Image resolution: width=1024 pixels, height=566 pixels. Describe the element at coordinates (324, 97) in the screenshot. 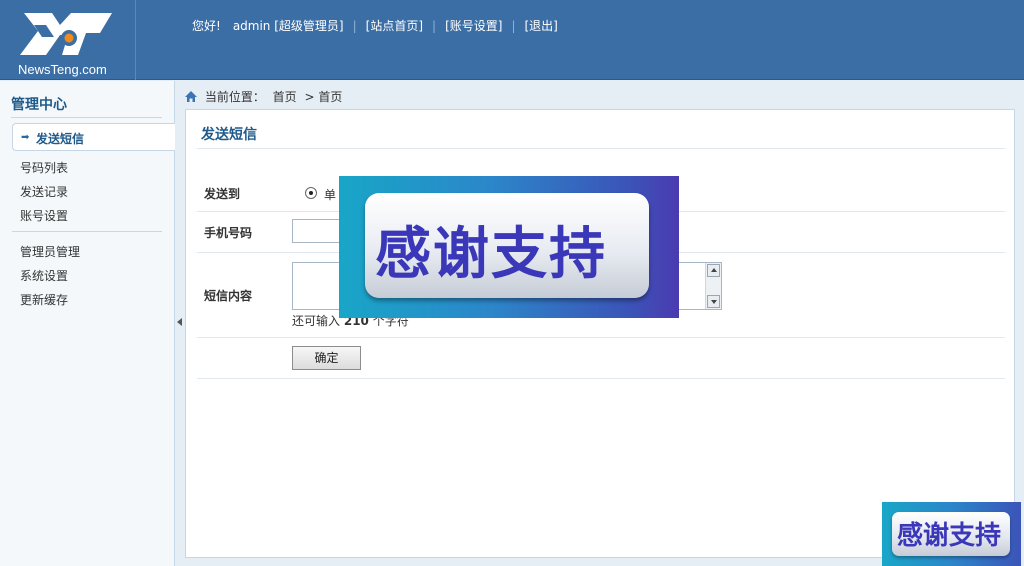

I see `breadcrumb-item: > 首页` at that location.